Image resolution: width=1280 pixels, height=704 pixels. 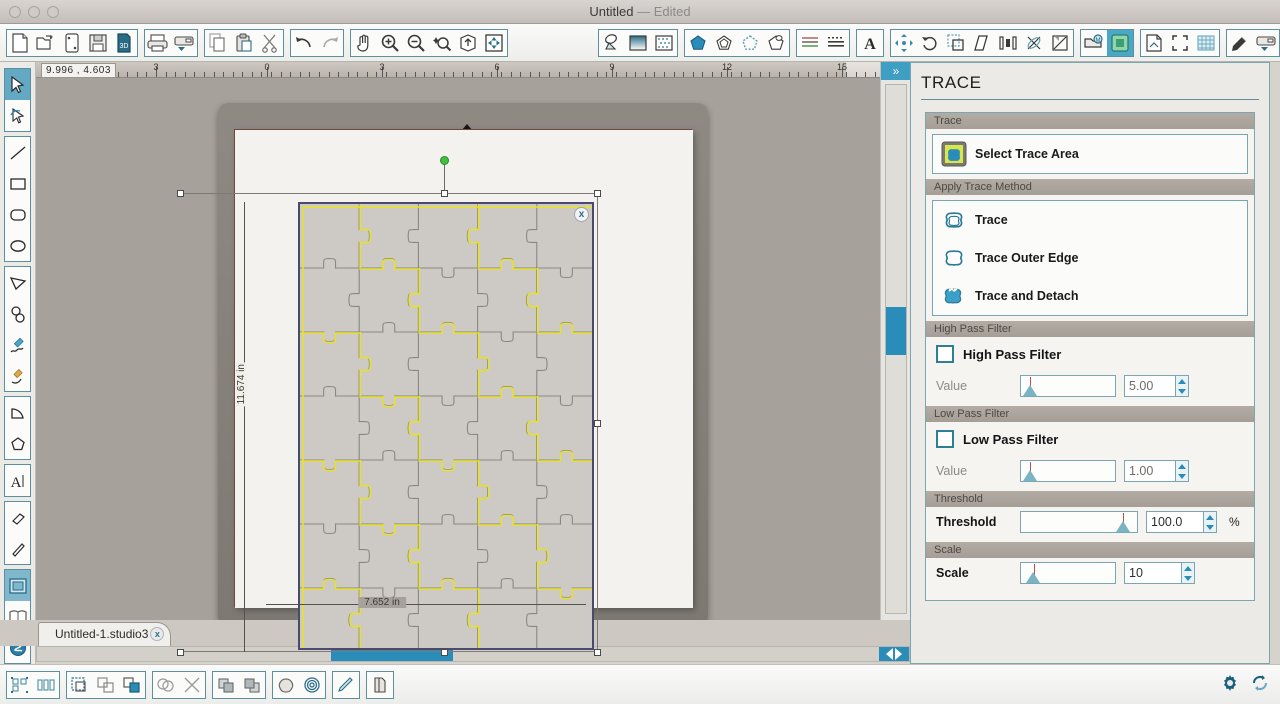 What do you see at coordinates (17, 115) in the screenshot?
I see `edit-points-tool` at bounding box center [17, 115].